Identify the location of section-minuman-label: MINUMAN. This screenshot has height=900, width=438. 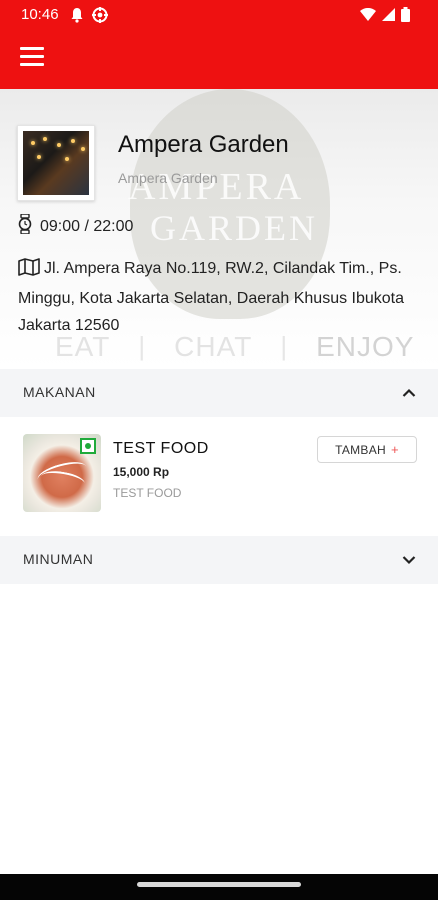
(58, 559).